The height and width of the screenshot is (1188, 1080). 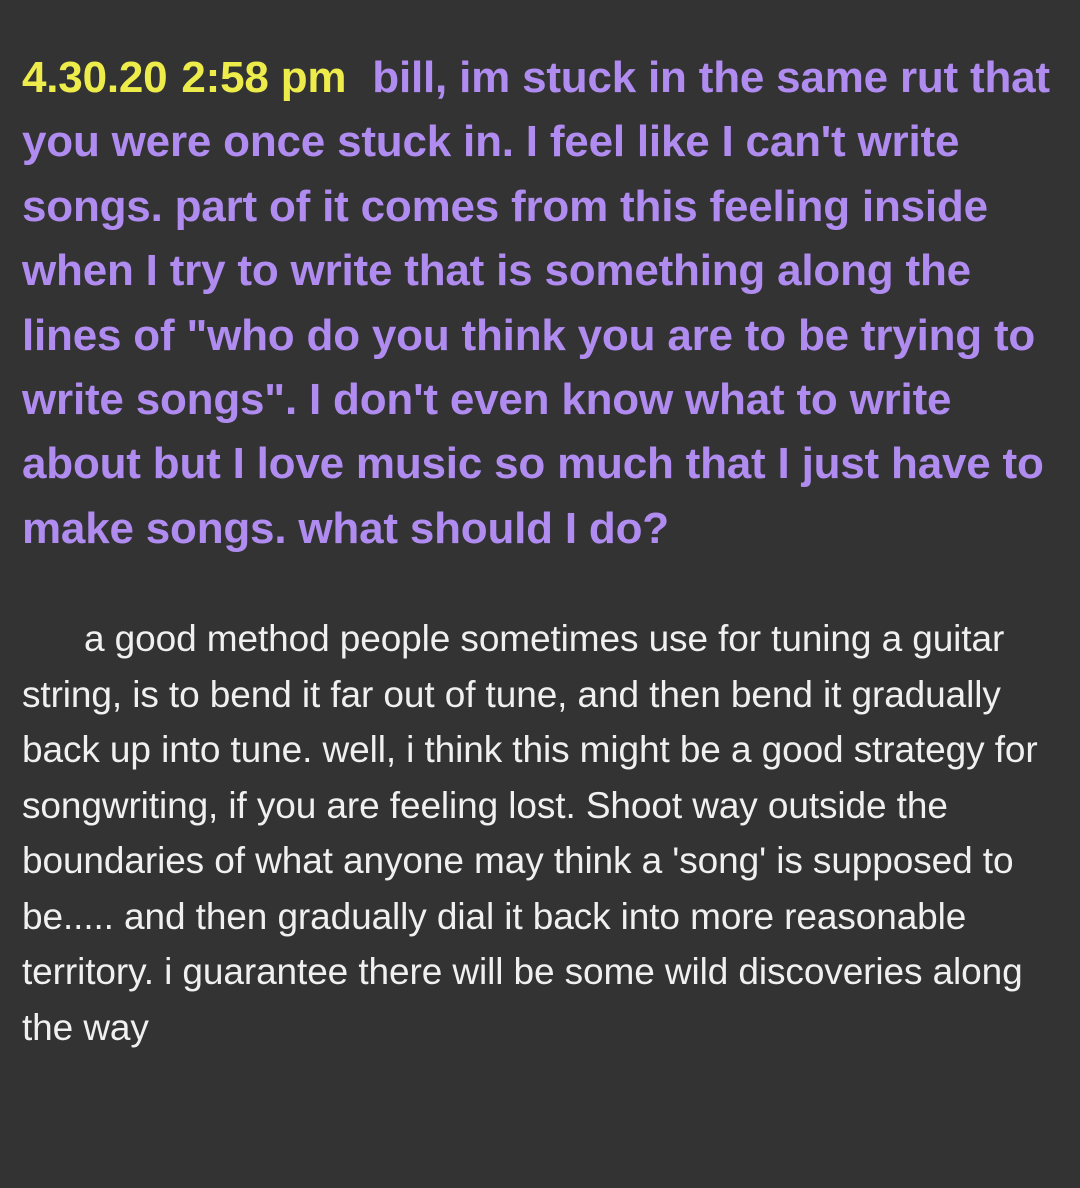 What do you see at coordinates (264, 77) in the screenshot?
I see `entry-time: 2:58 pm` at bounding box center [264, 77].